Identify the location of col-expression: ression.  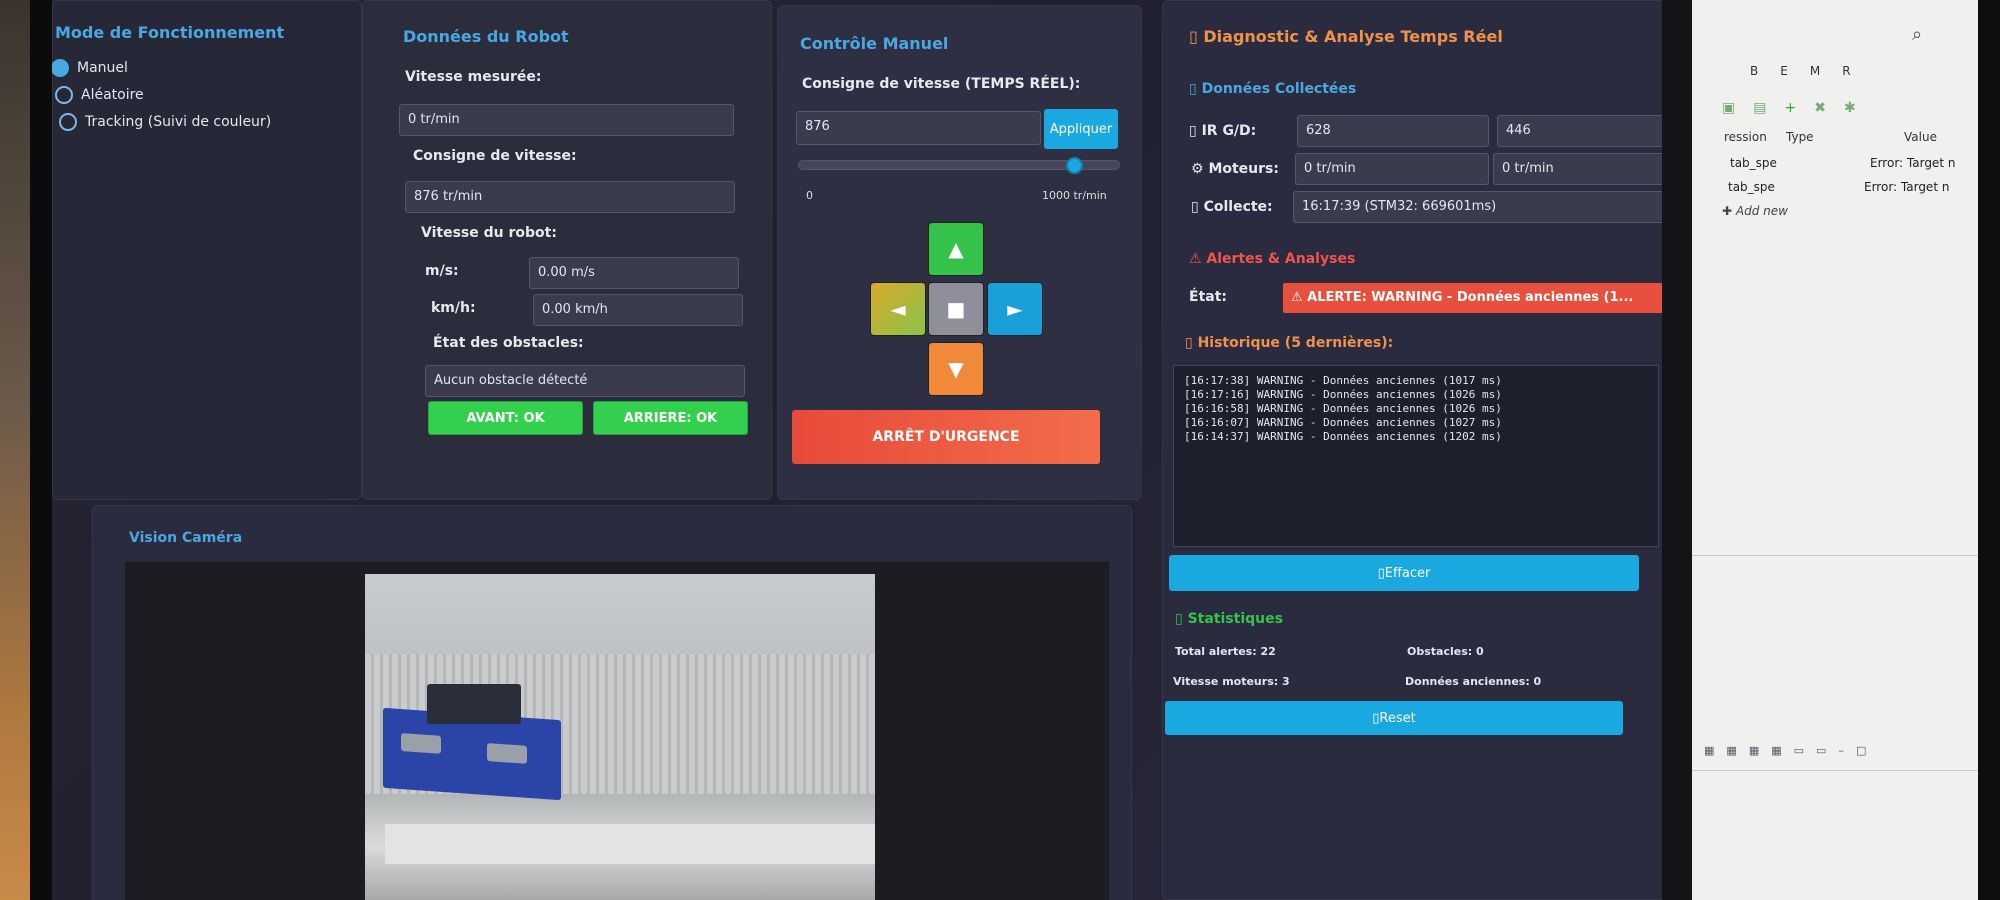
(1745, 137).